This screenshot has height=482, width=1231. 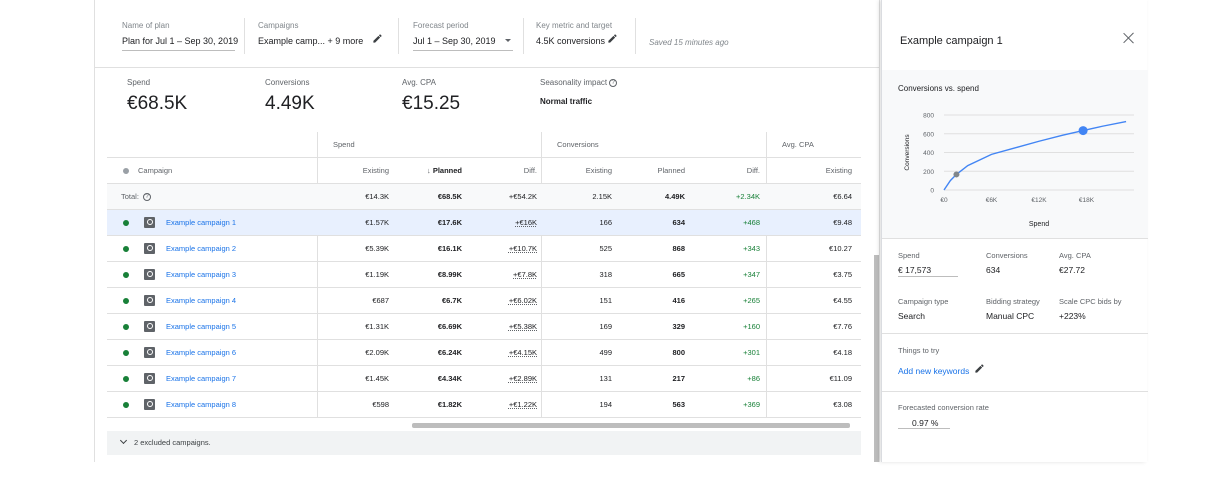 What do you see at coordinates (574, 33) in the screenshot?
I see `key-metric-field: Key metric and target 4.5K conversions` at bounding box center [574, 33].